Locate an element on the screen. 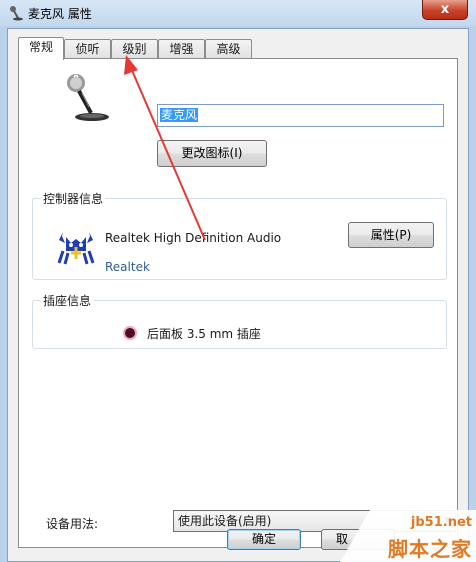 This screenshot has height=562, width=476. controller-properties-button: 属性(P) is located at coordinates (391, 235).